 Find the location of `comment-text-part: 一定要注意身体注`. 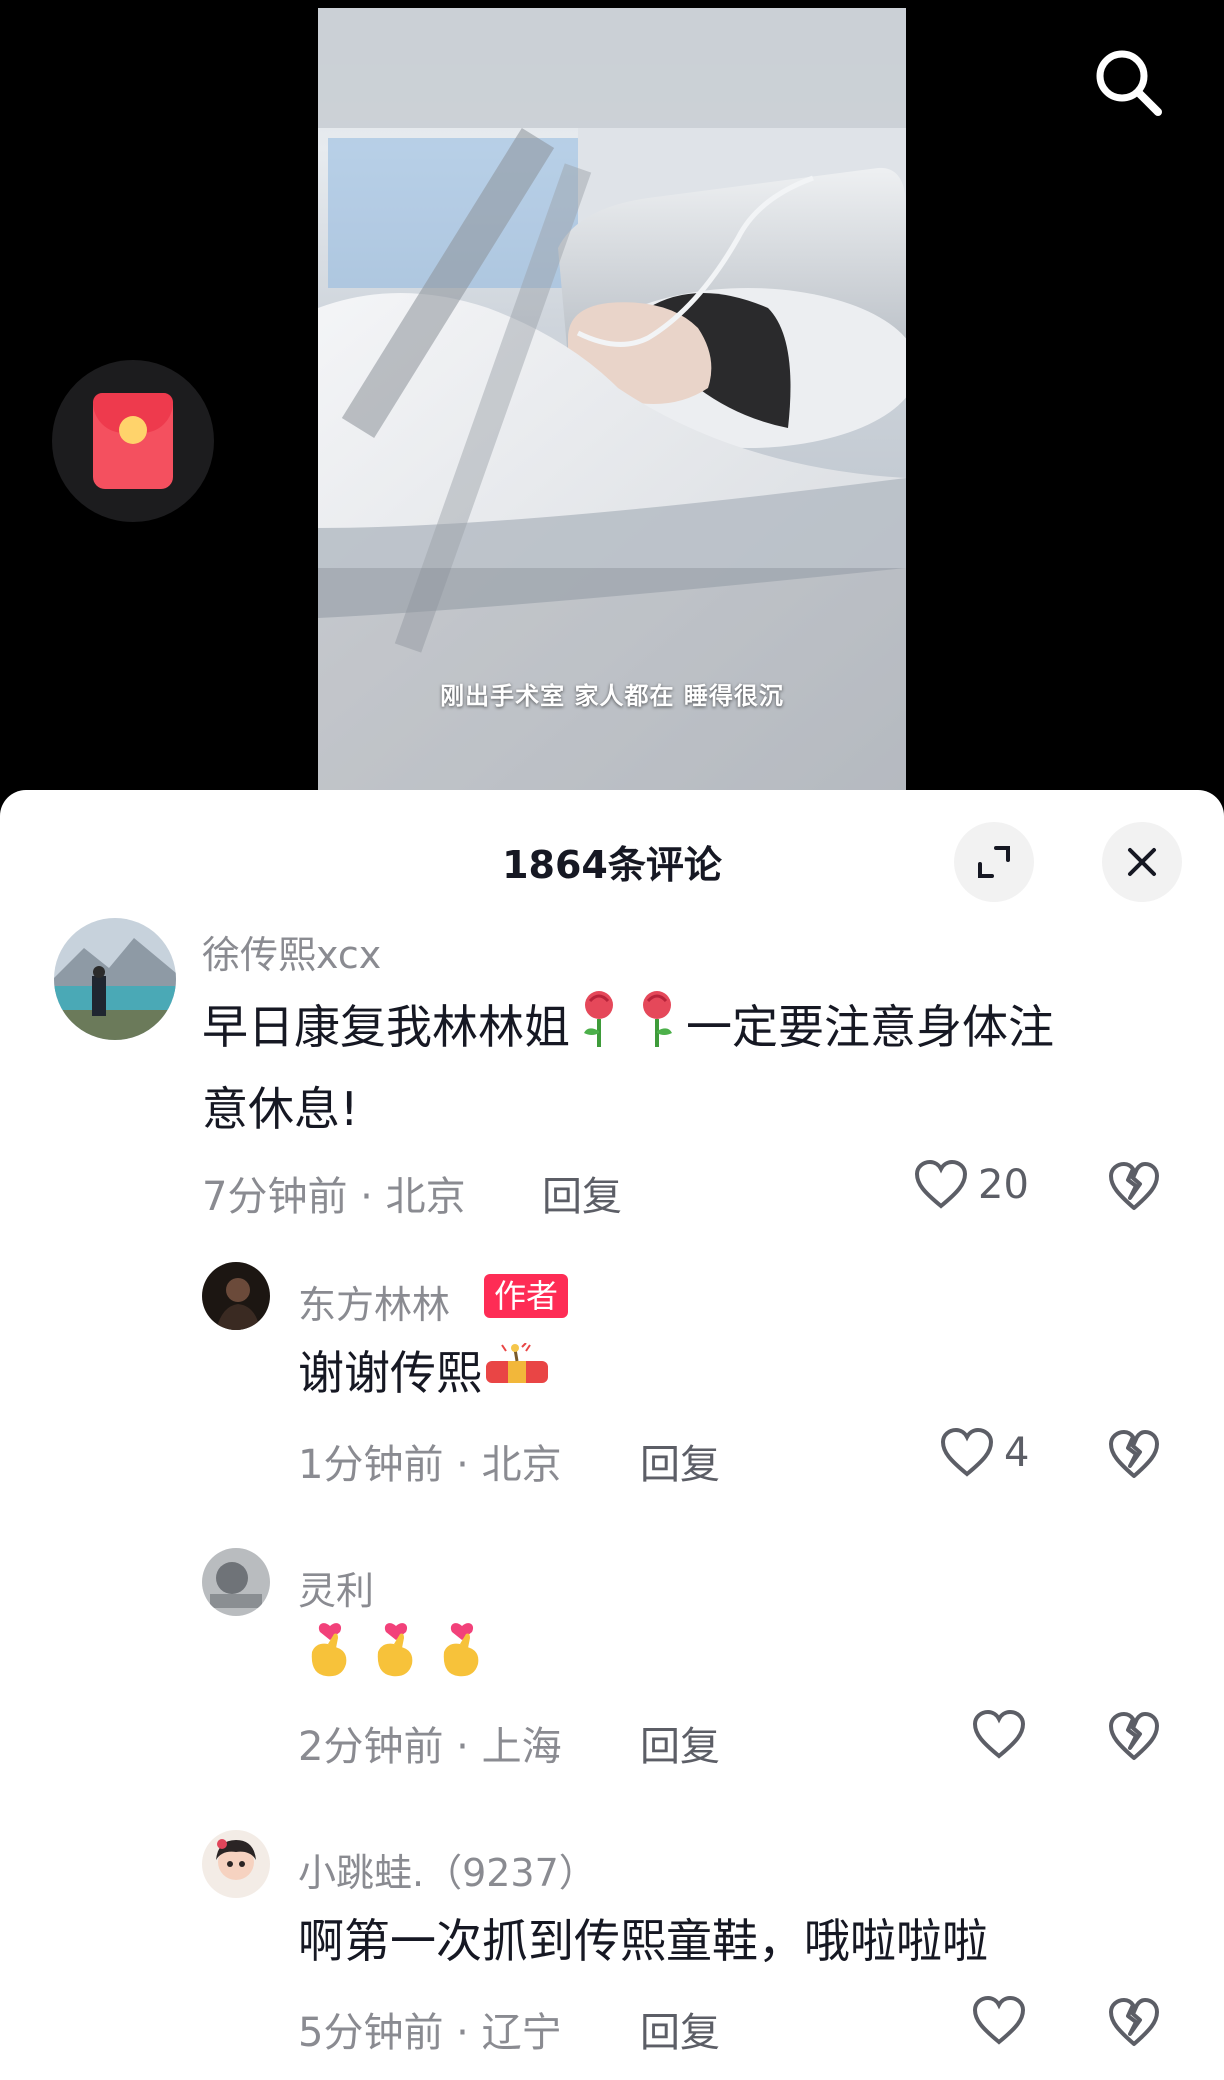

comment-text-part: 一定要注意身体注 is located at coordinates (870, 1027).